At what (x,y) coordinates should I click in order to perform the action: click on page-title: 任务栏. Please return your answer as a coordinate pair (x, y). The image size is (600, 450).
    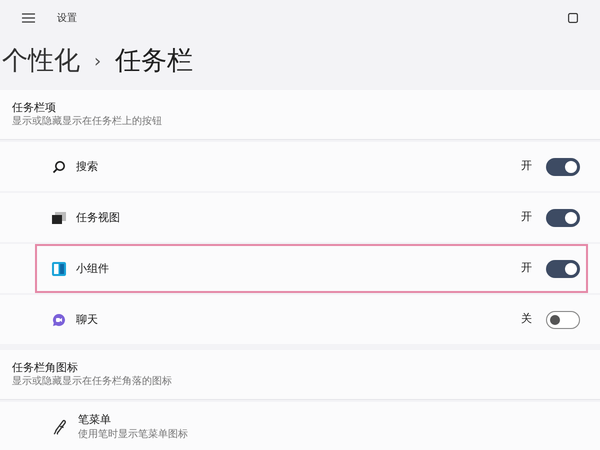
    Looking at the image, I should click on (154, 61).